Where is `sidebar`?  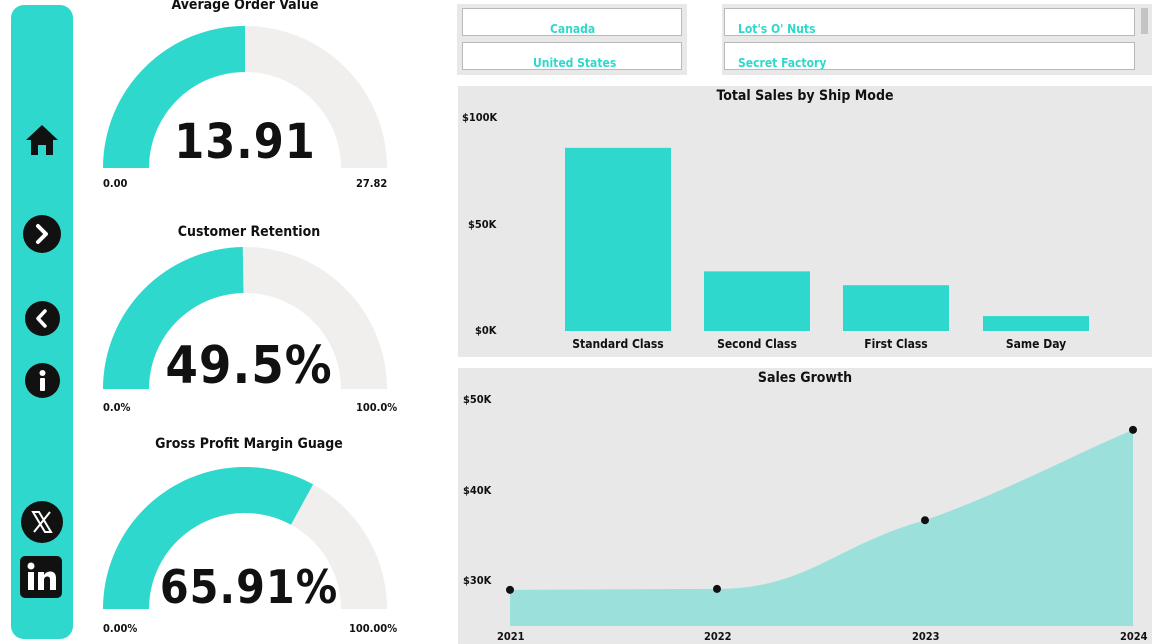 sidebar is located at coordinates (42, 322).